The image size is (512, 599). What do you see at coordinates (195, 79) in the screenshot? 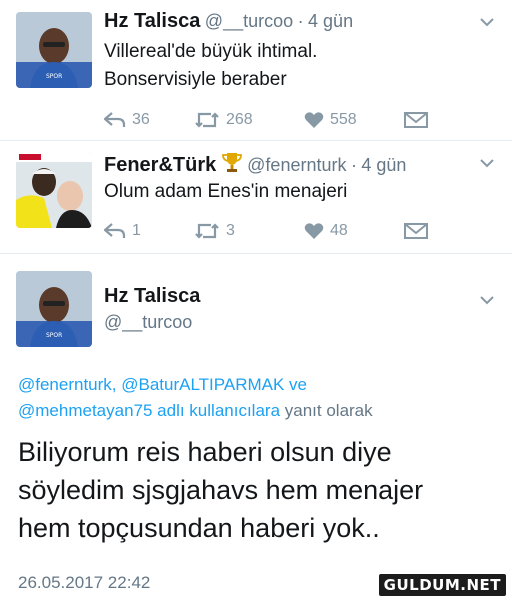
I see `tweet-text-line: Bonservisiyle beraber` at bounding box center [195, 79].